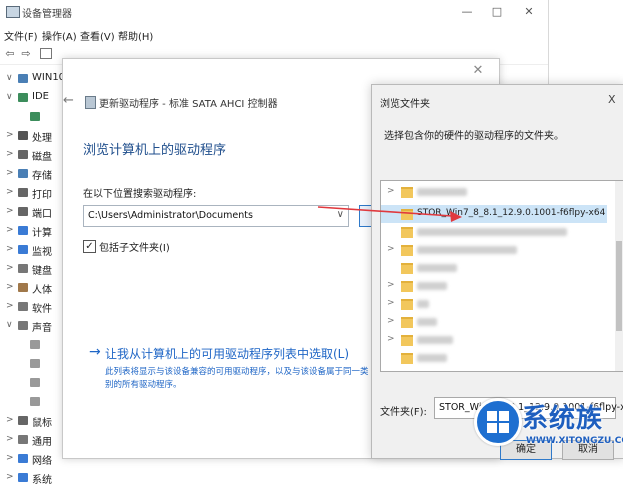 The image size is (623, 488). I want to click on title-bar: 设备管理器 — □ ✕, so click(274, 12).